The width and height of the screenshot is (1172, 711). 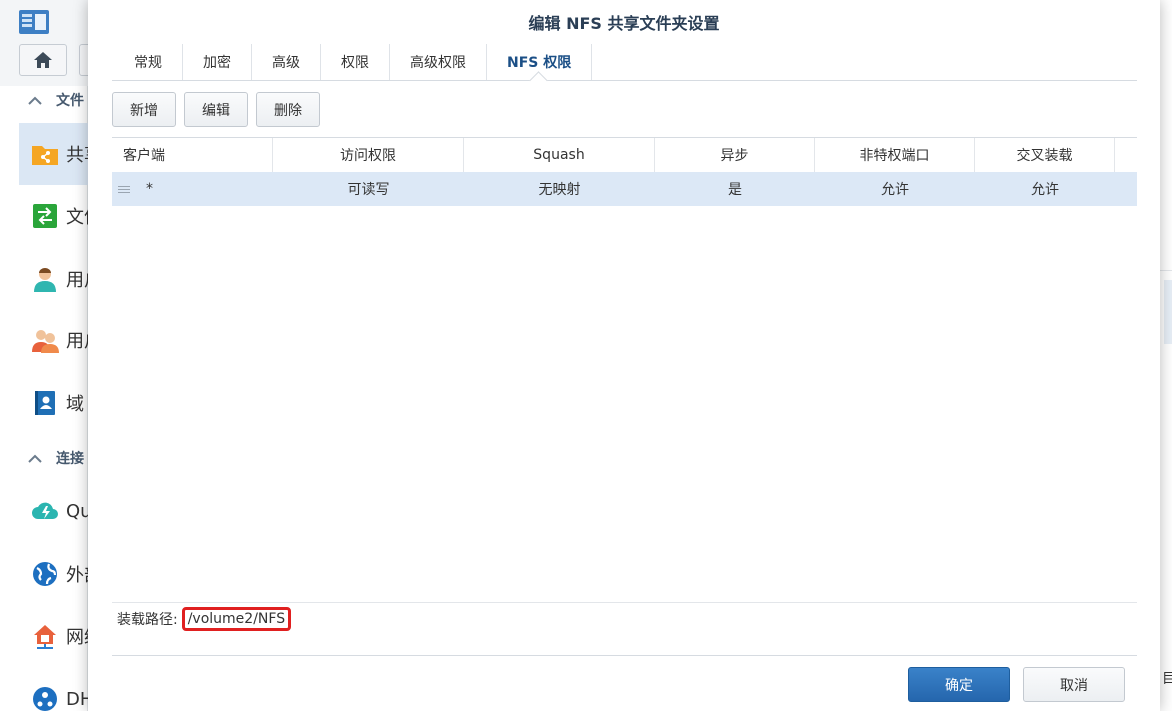 I want to click on tab-general: 常规, so click(x=147, y=62).